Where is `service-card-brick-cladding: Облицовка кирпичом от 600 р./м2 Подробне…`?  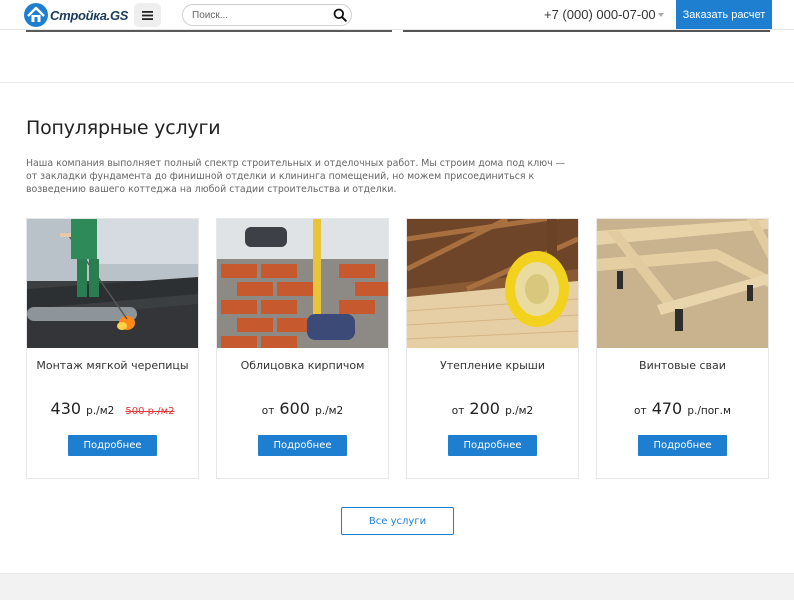
service-card-brick-cladding: Облицовка кирпичом от 600 р./м2 Подробне… is located at coordinates (302, 348).